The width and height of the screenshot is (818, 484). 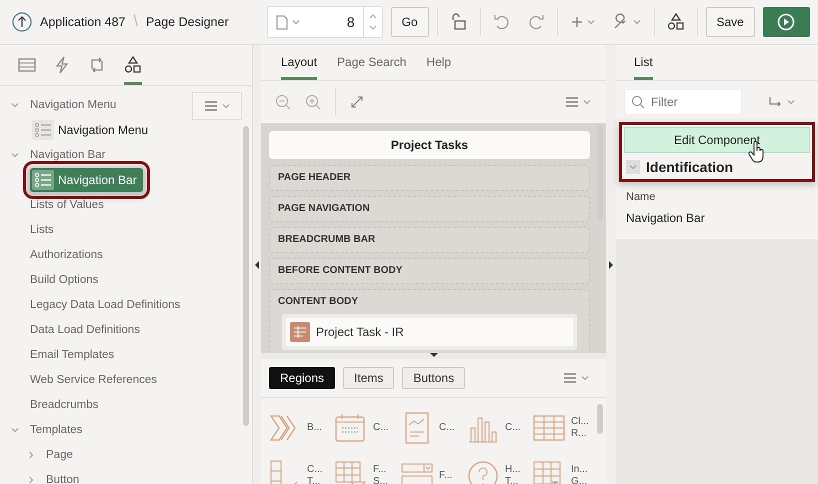 What do you see at coordinates (368, 378) in the screenshot?
I see `tab: Items` at bounding box center [368, 378].